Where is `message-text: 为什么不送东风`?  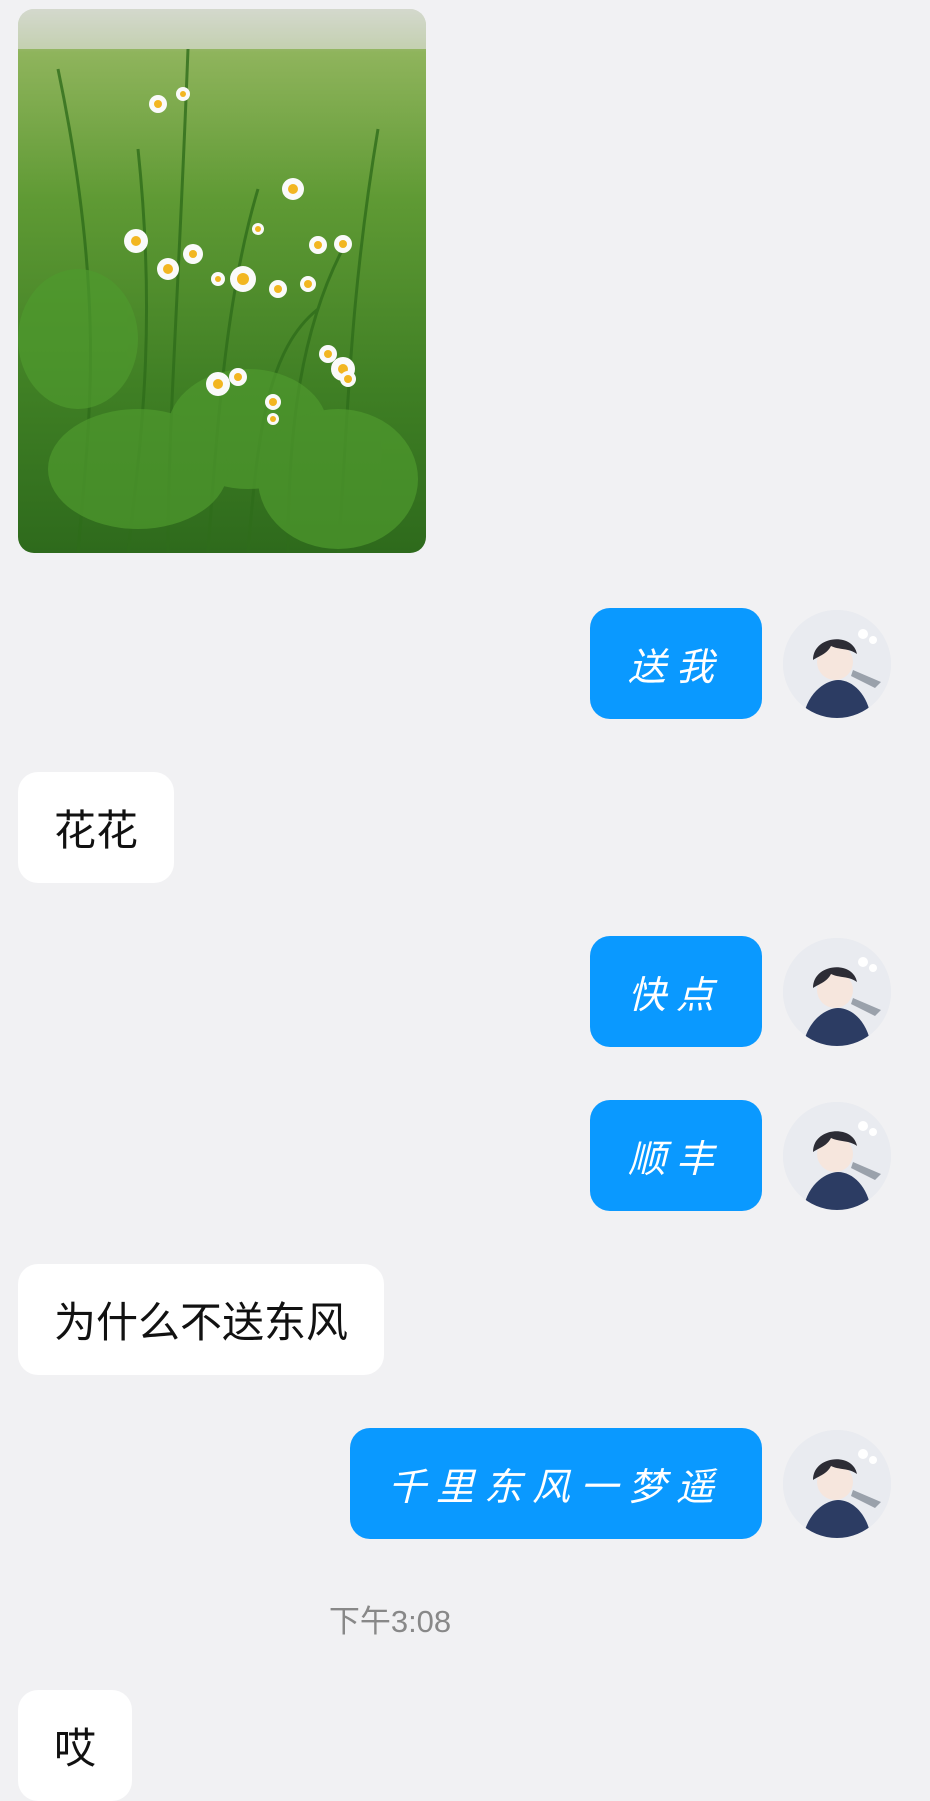 message-text: 为什么不送东风 is located at coordinates (201, 1322).